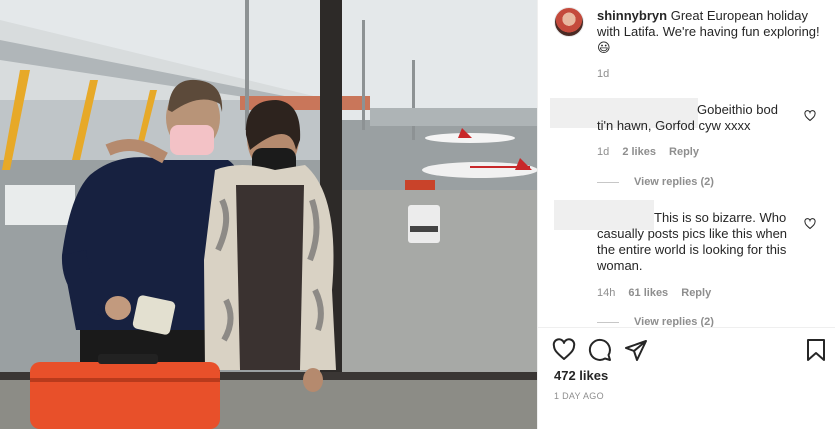  What do you see at coordinates (687, 117) in the screenshot?
I see `comment-text: Gobeithio bod ti'n hawn, Gorfod cyw xxxx` at bounding box center [687, 117].